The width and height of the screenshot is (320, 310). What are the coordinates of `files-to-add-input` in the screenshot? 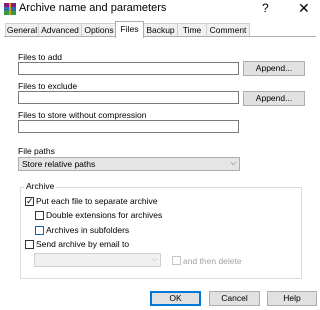 It's located at (128, 68).